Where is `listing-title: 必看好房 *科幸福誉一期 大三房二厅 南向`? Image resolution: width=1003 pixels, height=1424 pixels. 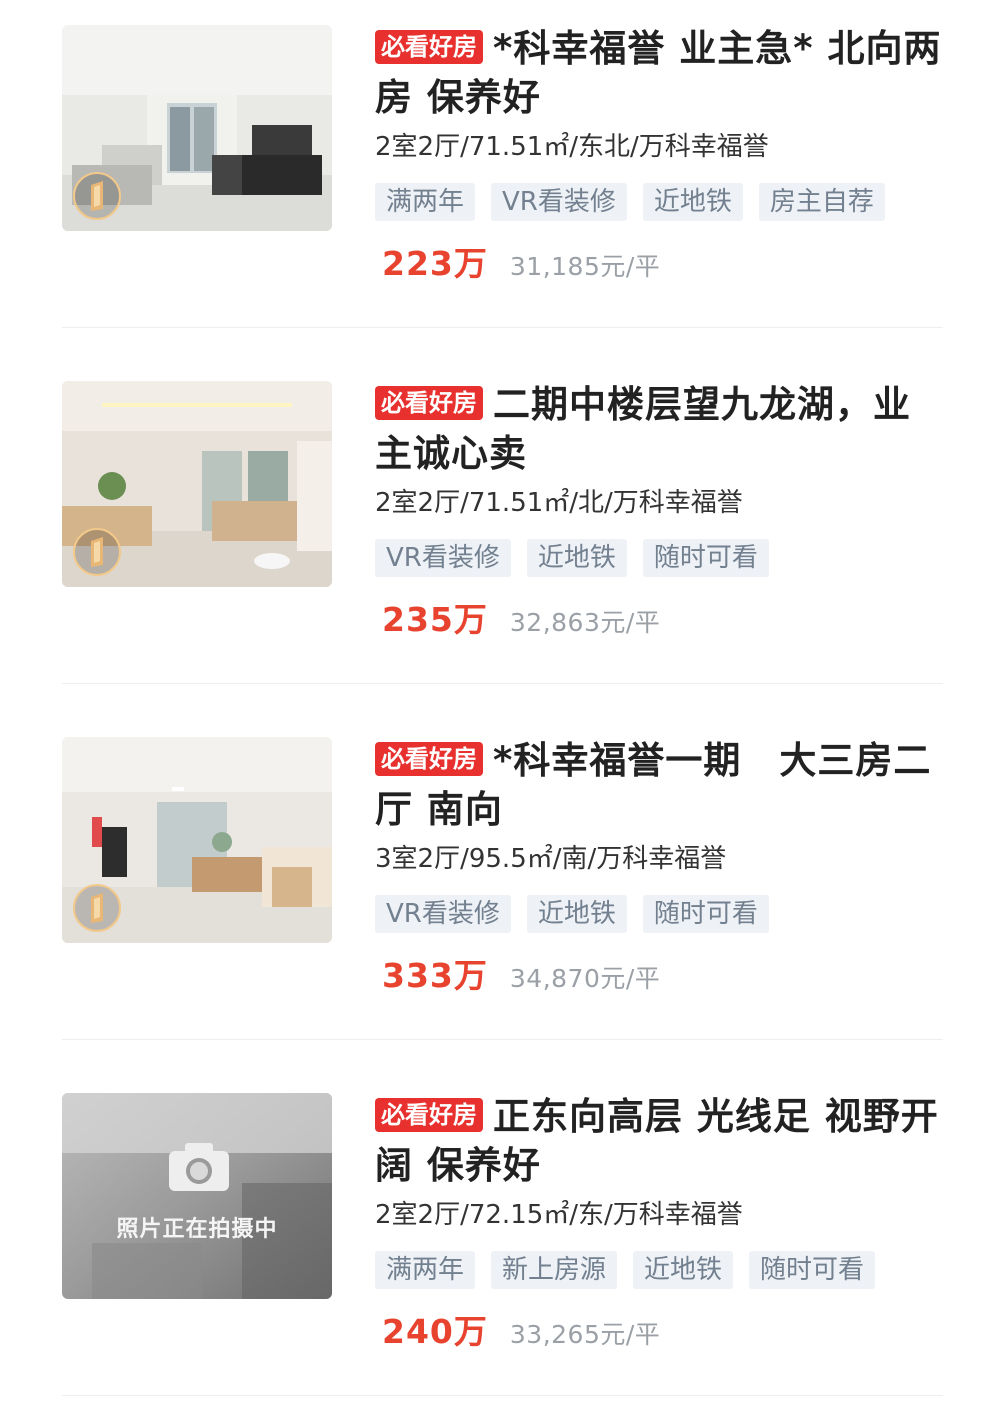 listing-title: 必看好房 *科幸福誉一期 大三房二厅 南向 is located at coordinates (660, 785).